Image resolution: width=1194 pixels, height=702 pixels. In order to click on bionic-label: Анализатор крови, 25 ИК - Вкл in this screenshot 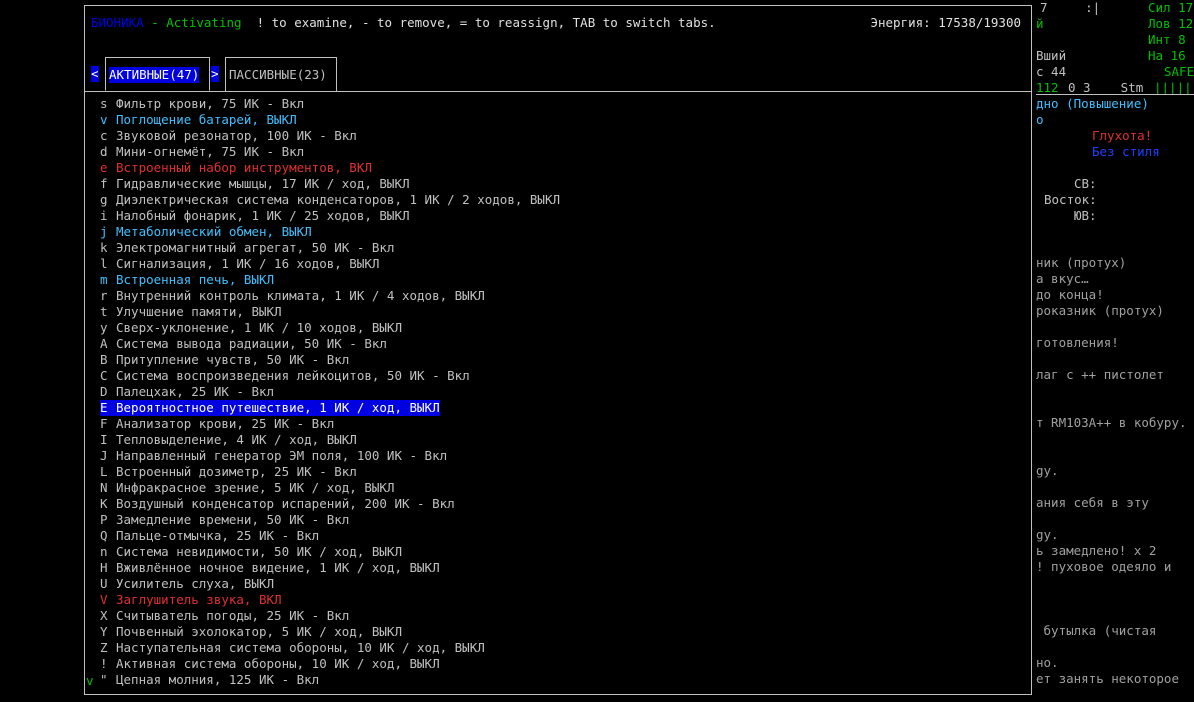, I will do `click(225, 423)`.